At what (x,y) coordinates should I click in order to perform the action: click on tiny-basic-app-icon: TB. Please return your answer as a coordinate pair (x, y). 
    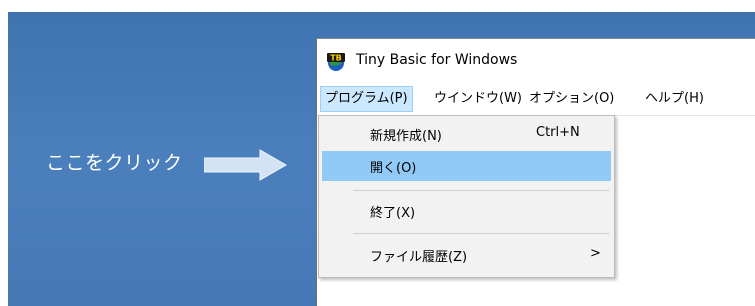
    Looking at the image, I should click on (336, 62).